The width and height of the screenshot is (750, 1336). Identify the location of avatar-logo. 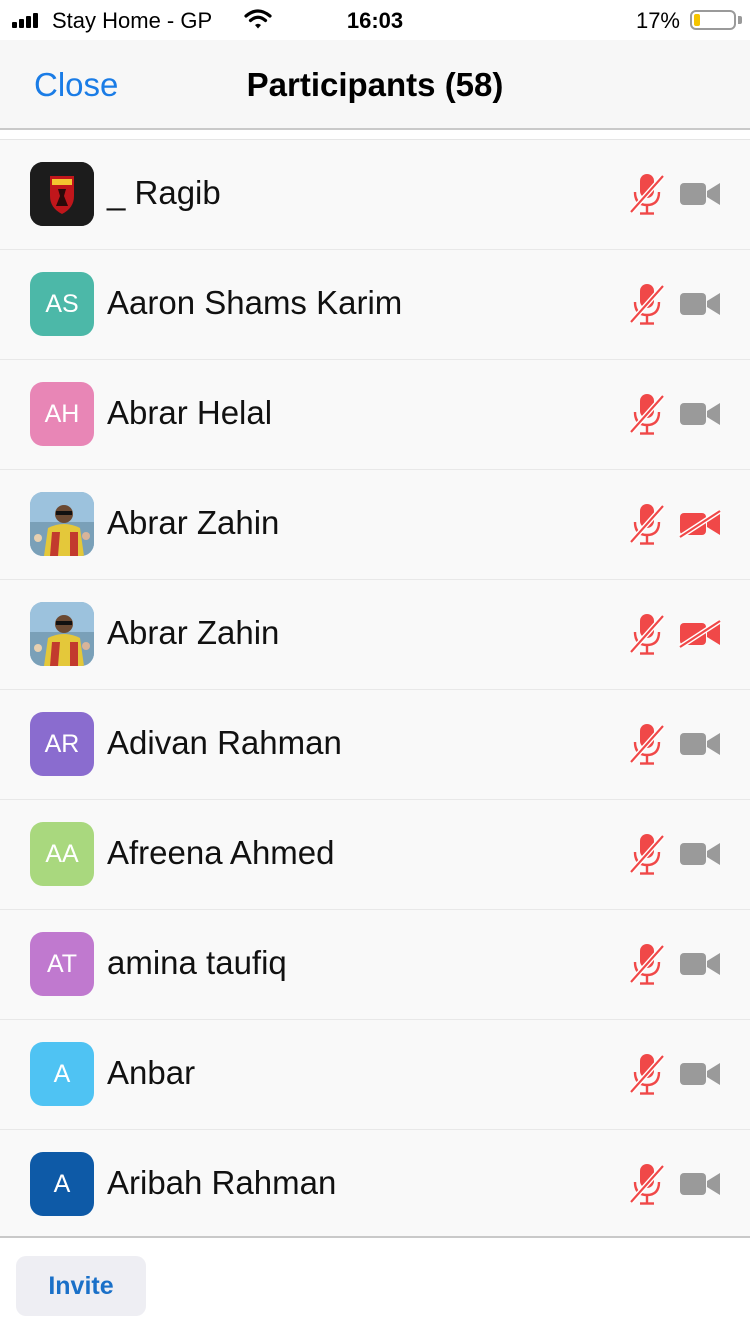
(62, 194).